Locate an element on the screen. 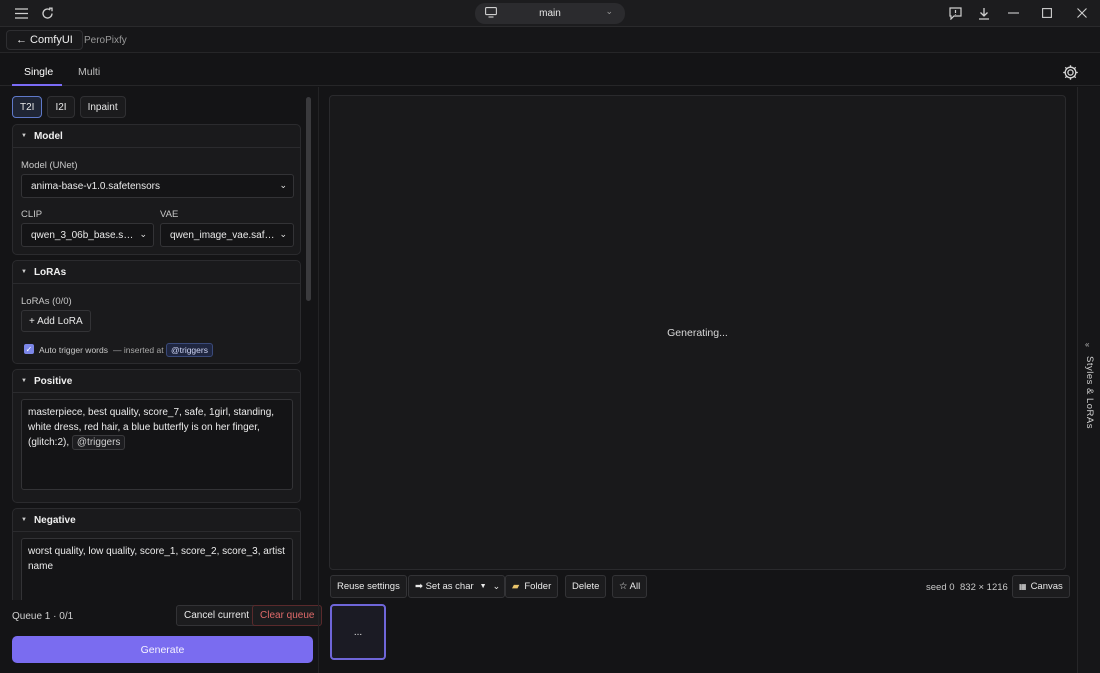  unet-select: anima-base-v1.0.safetensors ⌄ is located at coordinates (157, 186).